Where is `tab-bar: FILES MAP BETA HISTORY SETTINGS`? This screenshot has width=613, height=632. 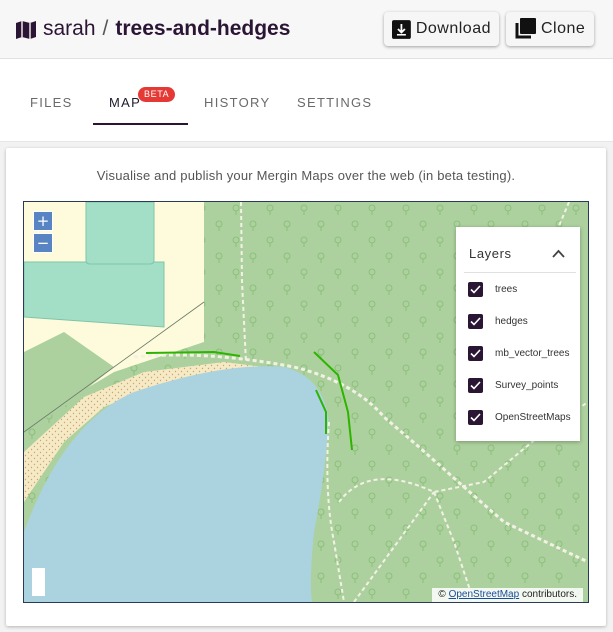
tab-bar: FILES MAP BETA HISTORY SETTINGS is located at coordinates (306, 100).